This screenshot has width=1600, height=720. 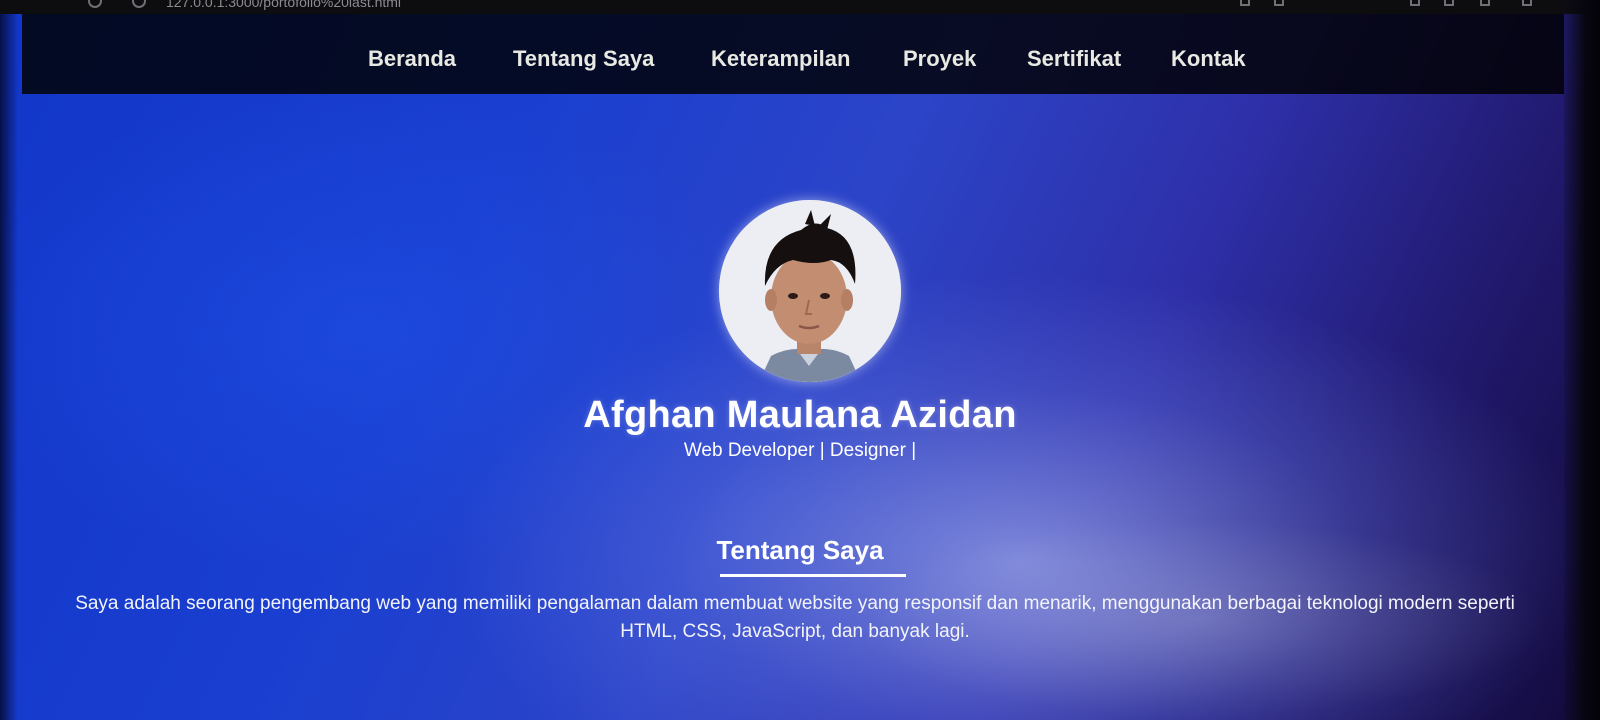 What do you see at coordinates (800, 7) in the screenshot?
I see `browser-toolbar: 127.0.0.1:3000/portofolio%20last.html` at bounding box center [800, 7].